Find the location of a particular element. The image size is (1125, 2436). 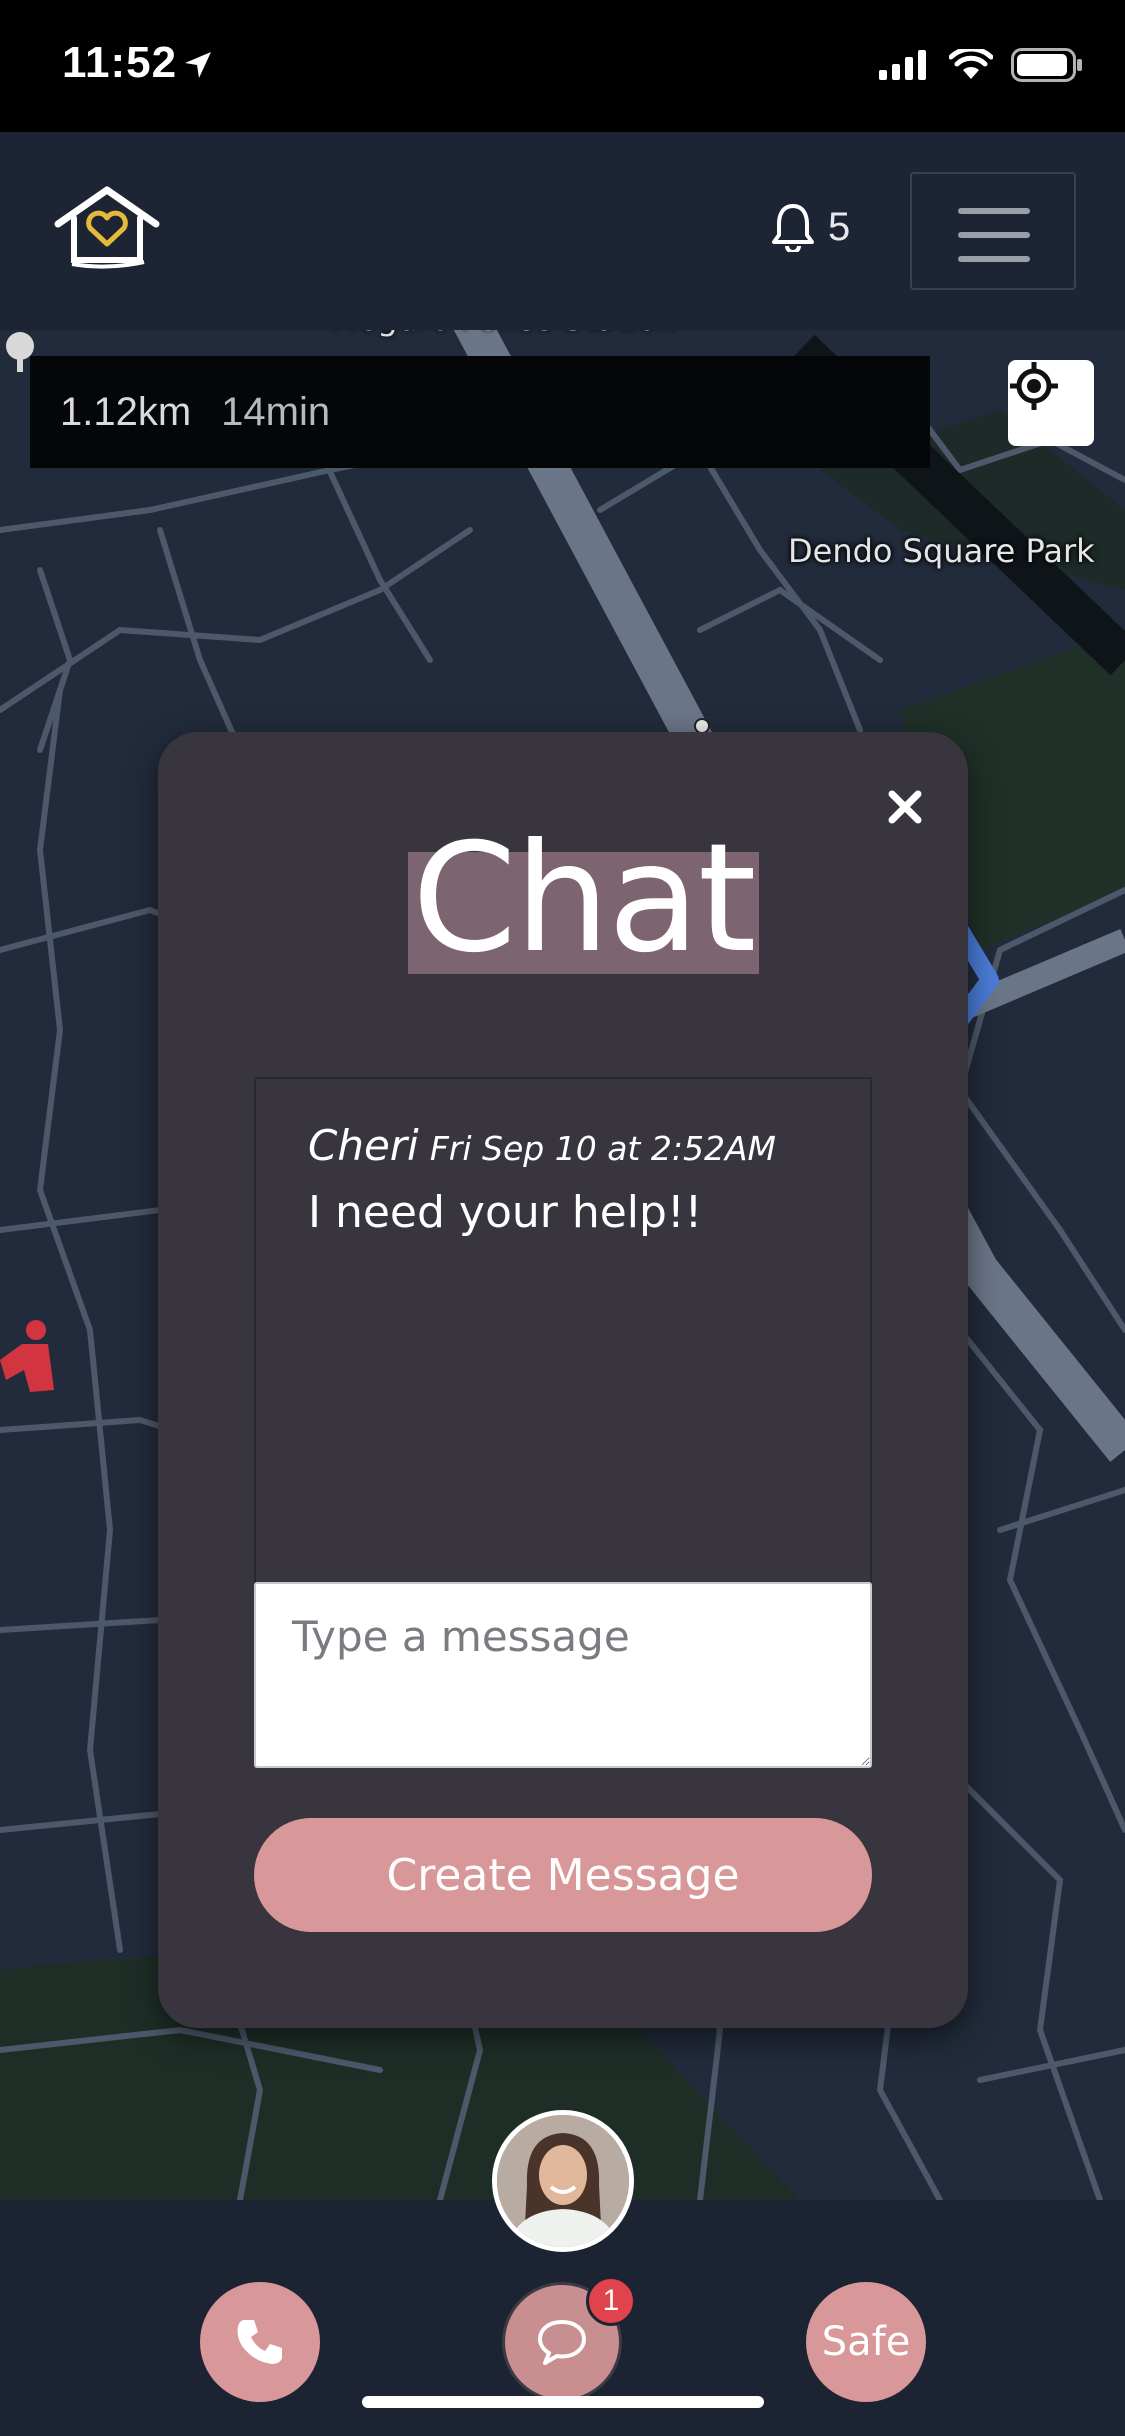

phone-icon is located at coordinates (259, 2342).